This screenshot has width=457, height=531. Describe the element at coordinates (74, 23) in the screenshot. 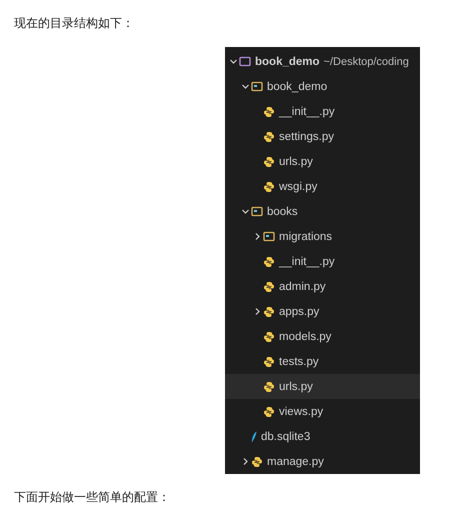

I see `intro-text: 现在的目录结构如下：` at that location.